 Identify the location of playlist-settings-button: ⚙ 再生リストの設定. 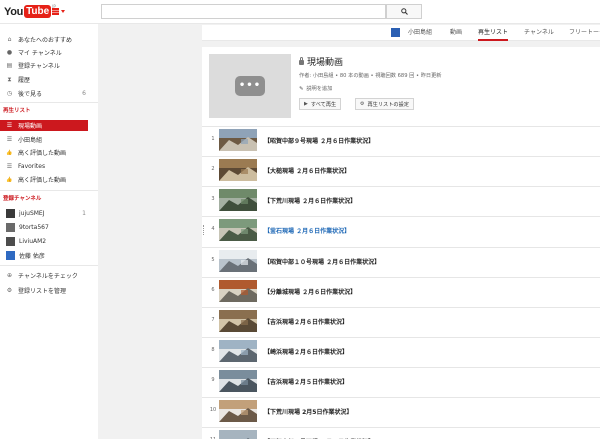
(384, 104).